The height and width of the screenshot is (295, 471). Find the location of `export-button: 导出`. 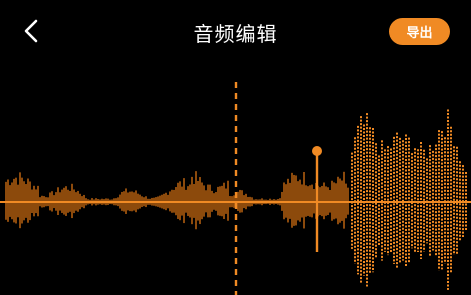

export-button: 导出 is located at coordinates (419, 31).